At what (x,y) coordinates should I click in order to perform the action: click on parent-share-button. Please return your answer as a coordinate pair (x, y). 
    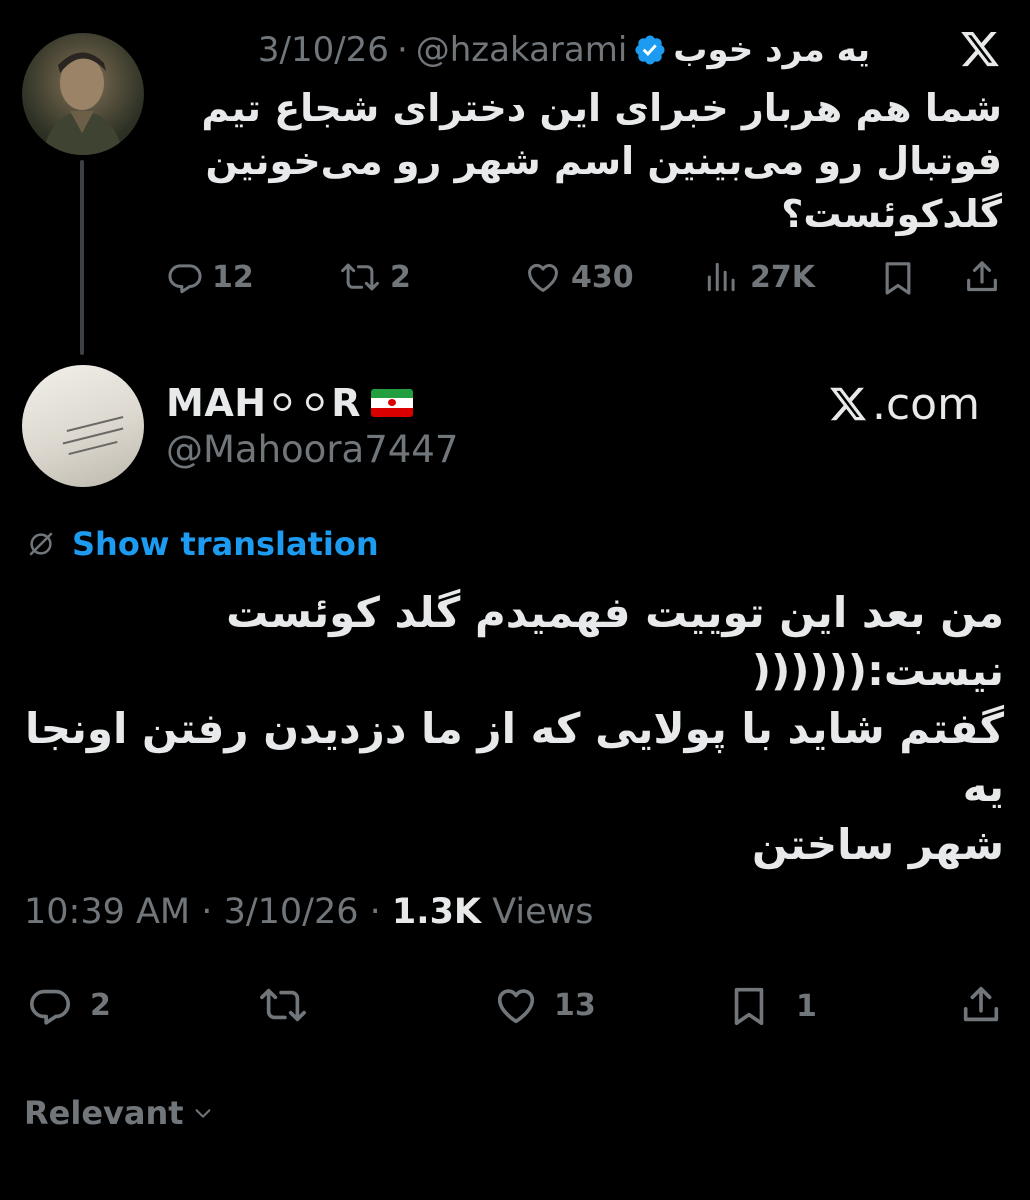
    Looking at the image, I should click on (982, 277).